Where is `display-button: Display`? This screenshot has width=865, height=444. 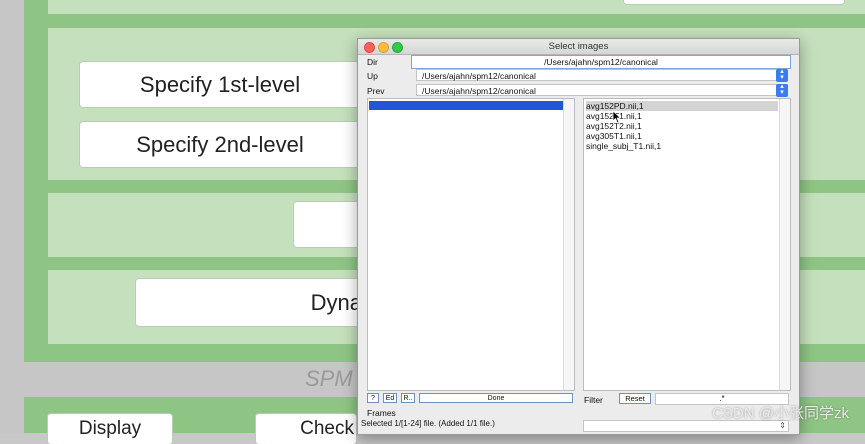
display-button: Display is located at coordinates (110, 429).